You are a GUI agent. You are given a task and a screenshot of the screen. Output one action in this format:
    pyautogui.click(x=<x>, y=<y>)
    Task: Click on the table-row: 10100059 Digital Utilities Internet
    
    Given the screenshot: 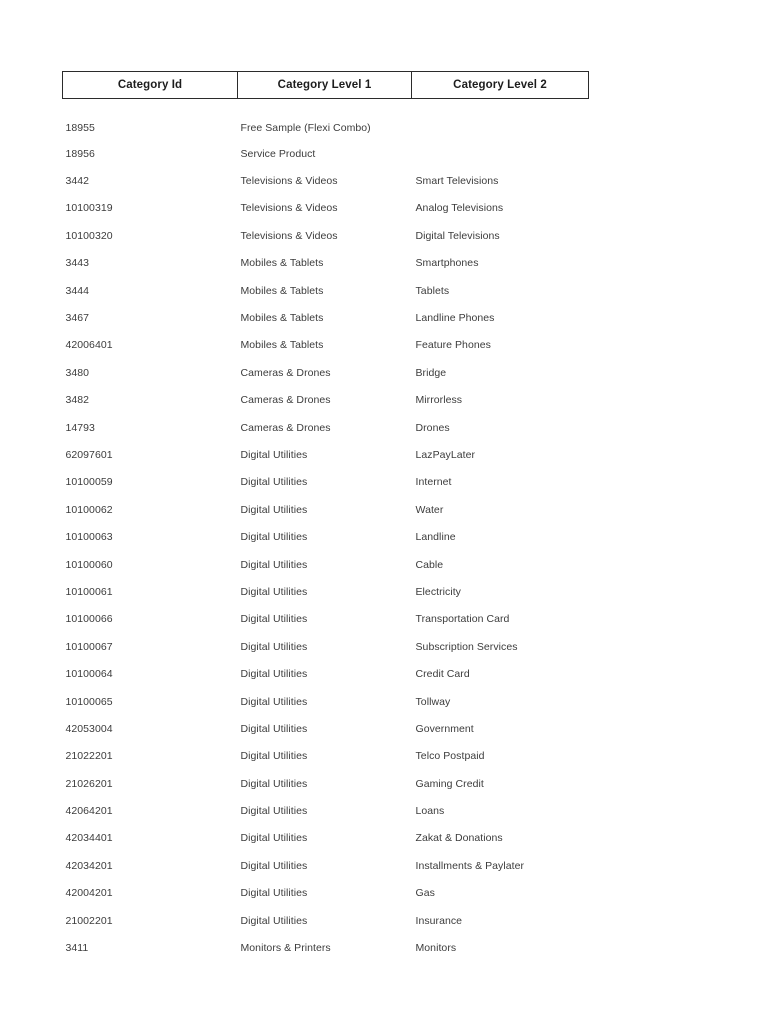 What is the action you would take?
    pyautogui.click(x=326, y=482)
    